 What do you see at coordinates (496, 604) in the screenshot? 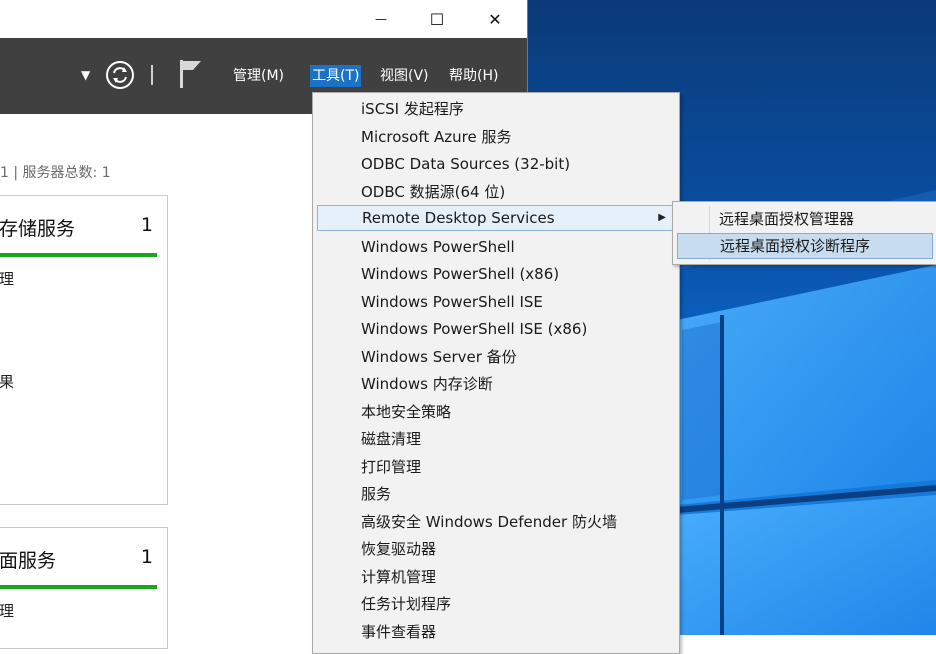
I see `menu-item-task-scheduler: 任务计划程序` at bounding box center [496, 604].